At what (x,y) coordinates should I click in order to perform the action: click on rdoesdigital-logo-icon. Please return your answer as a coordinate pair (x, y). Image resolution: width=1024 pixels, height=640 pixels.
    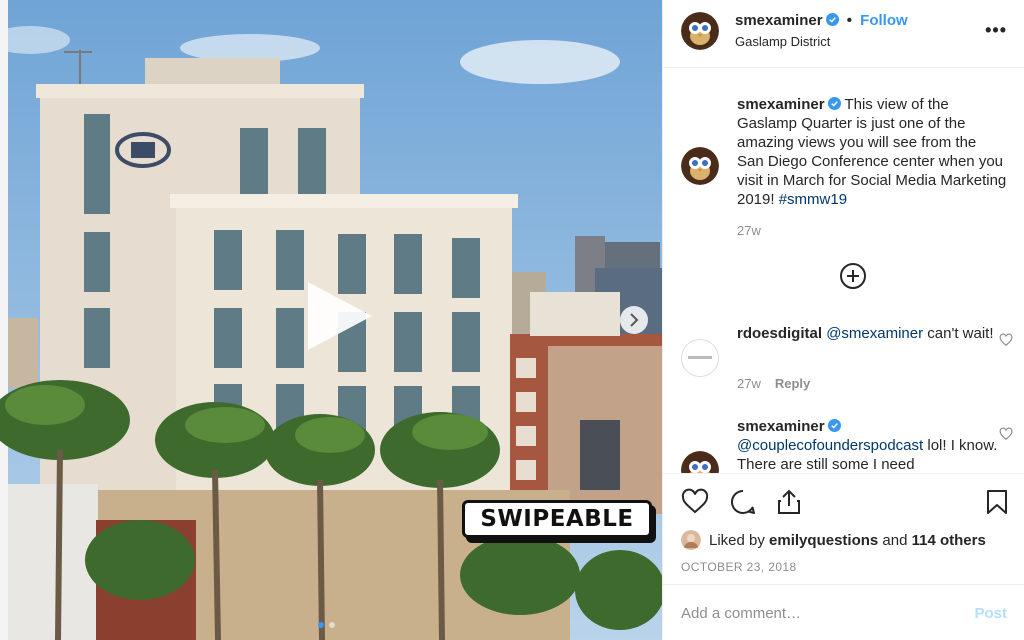
    Looking at the image, I should click on (700, 358).